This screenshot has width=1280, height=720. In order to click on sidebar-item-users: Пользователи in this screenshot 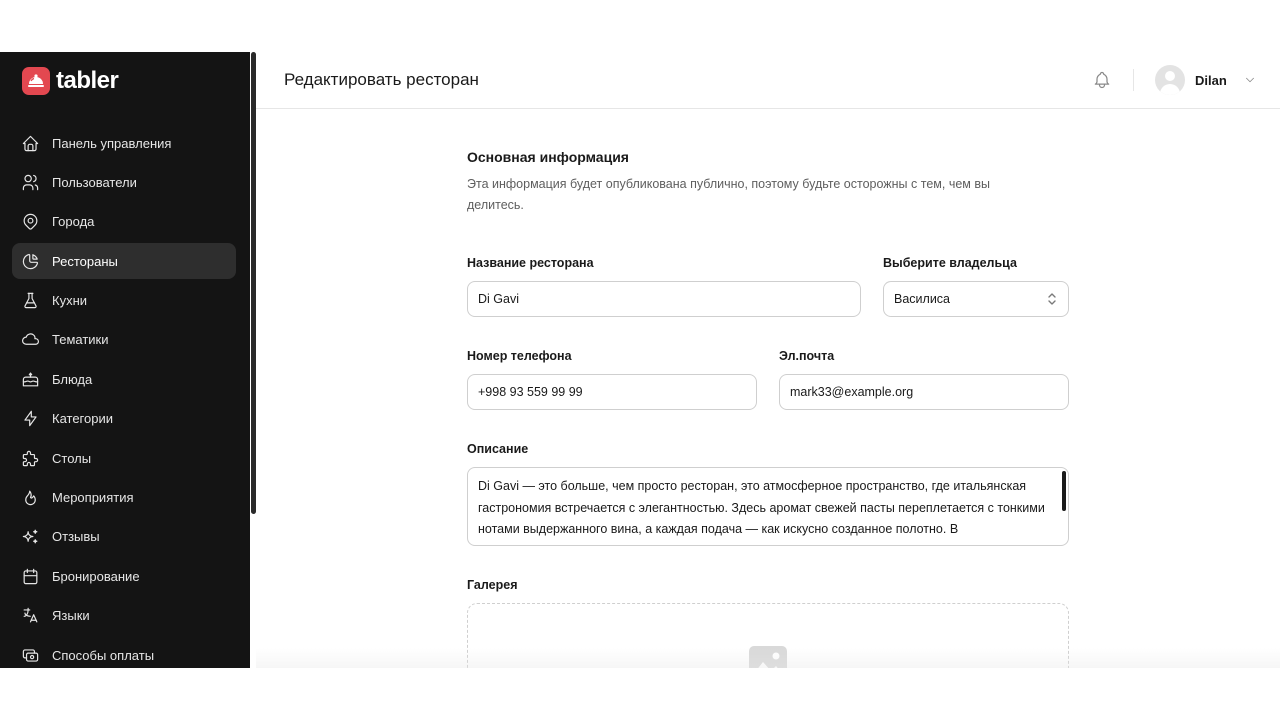, I will do `click(124, 182)`.